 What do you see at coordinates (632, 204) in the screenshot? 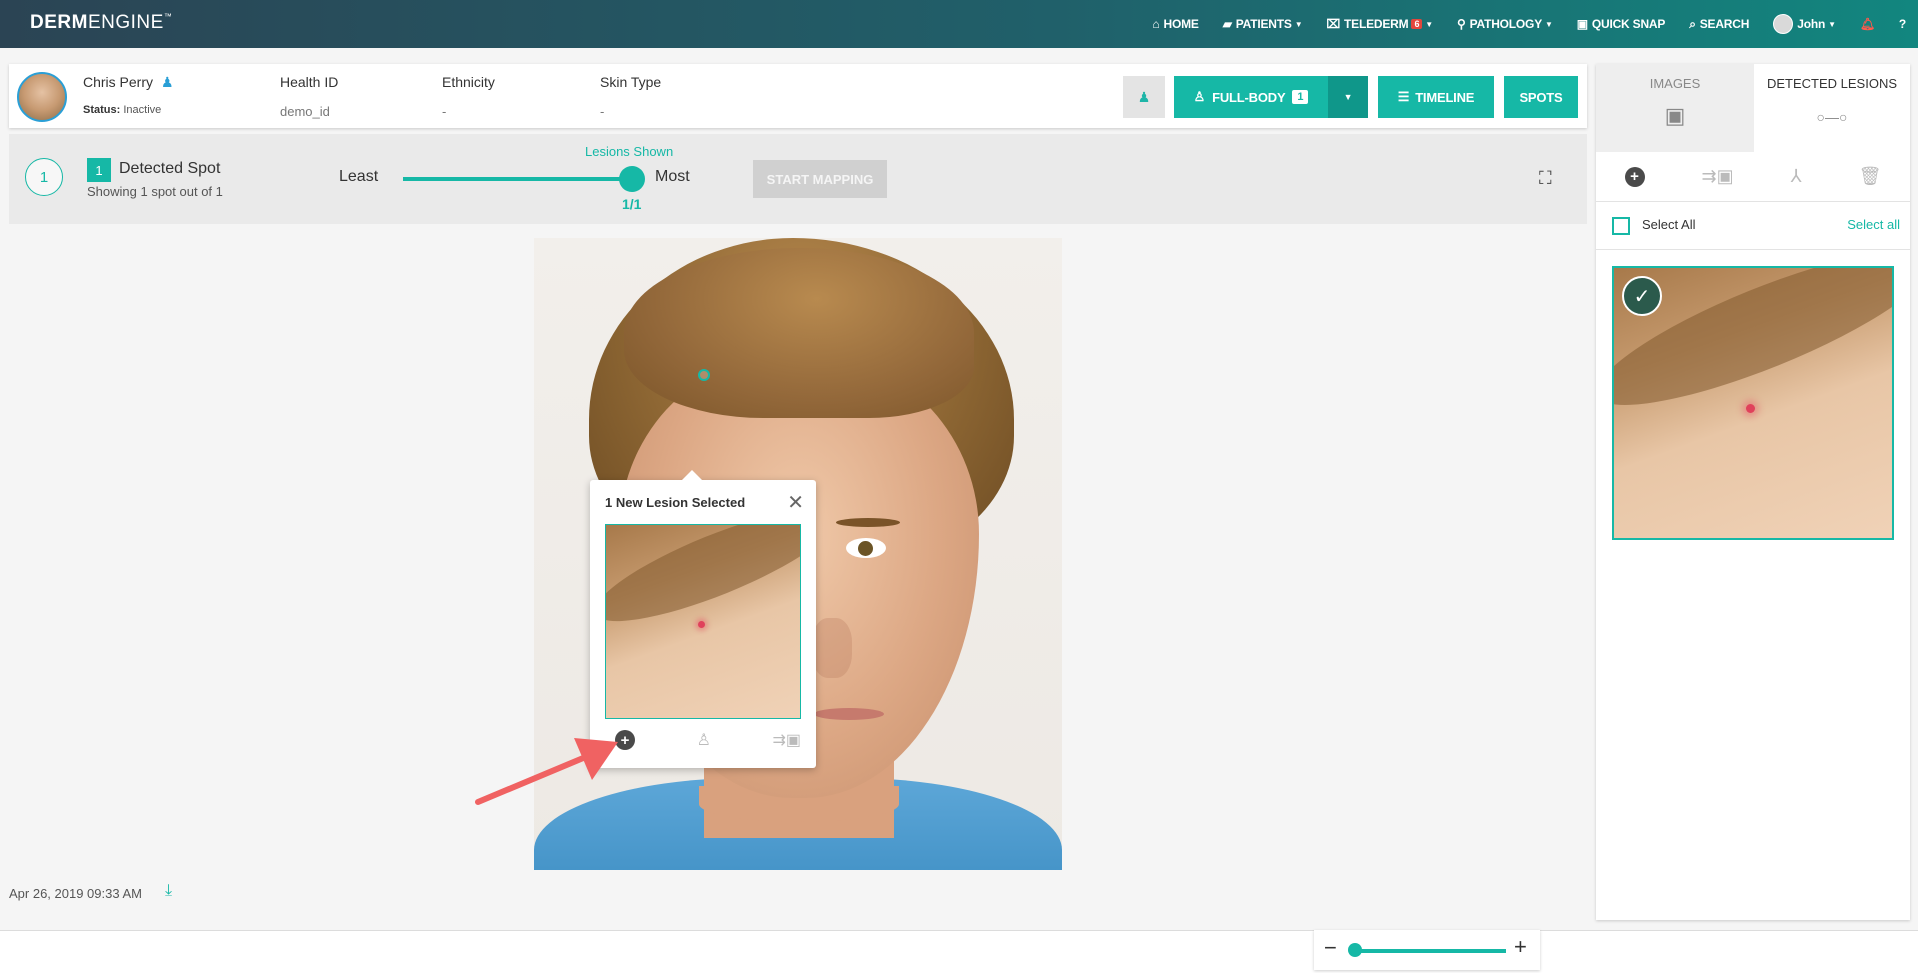
I see `lesions-fraction: 1/1` at bounding box center [632, 204].